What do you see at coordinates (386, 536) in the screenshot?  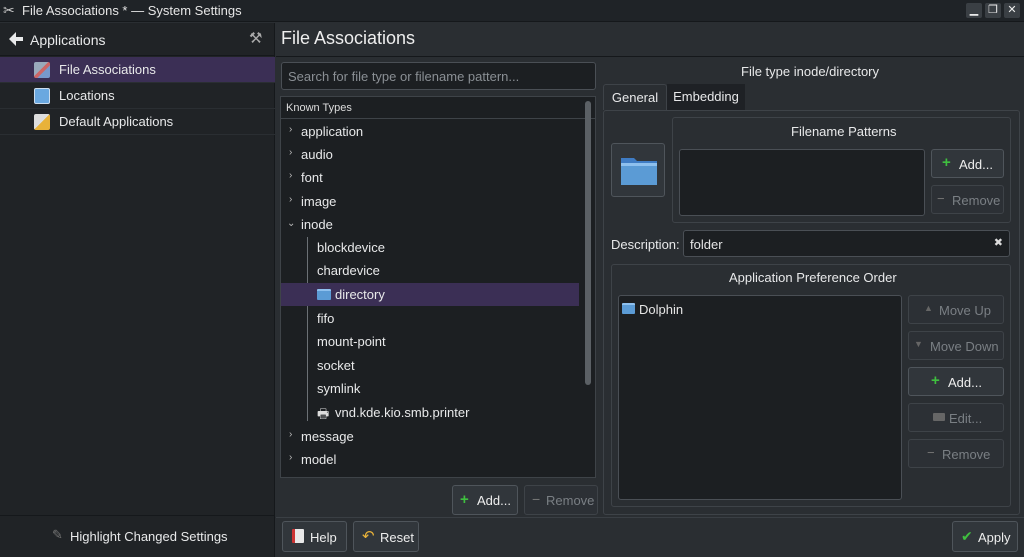 I see `reset-button: ↶ Reset` at bounding box center [386, 536].